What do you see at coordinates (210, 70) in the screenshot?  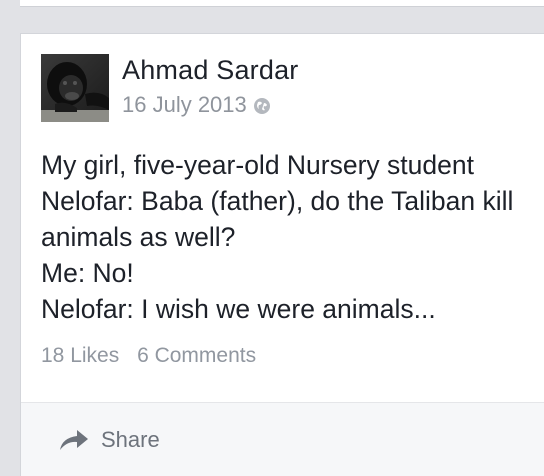 I see `author-name: Ahmad Sardar` at bounding box center [210, 70].